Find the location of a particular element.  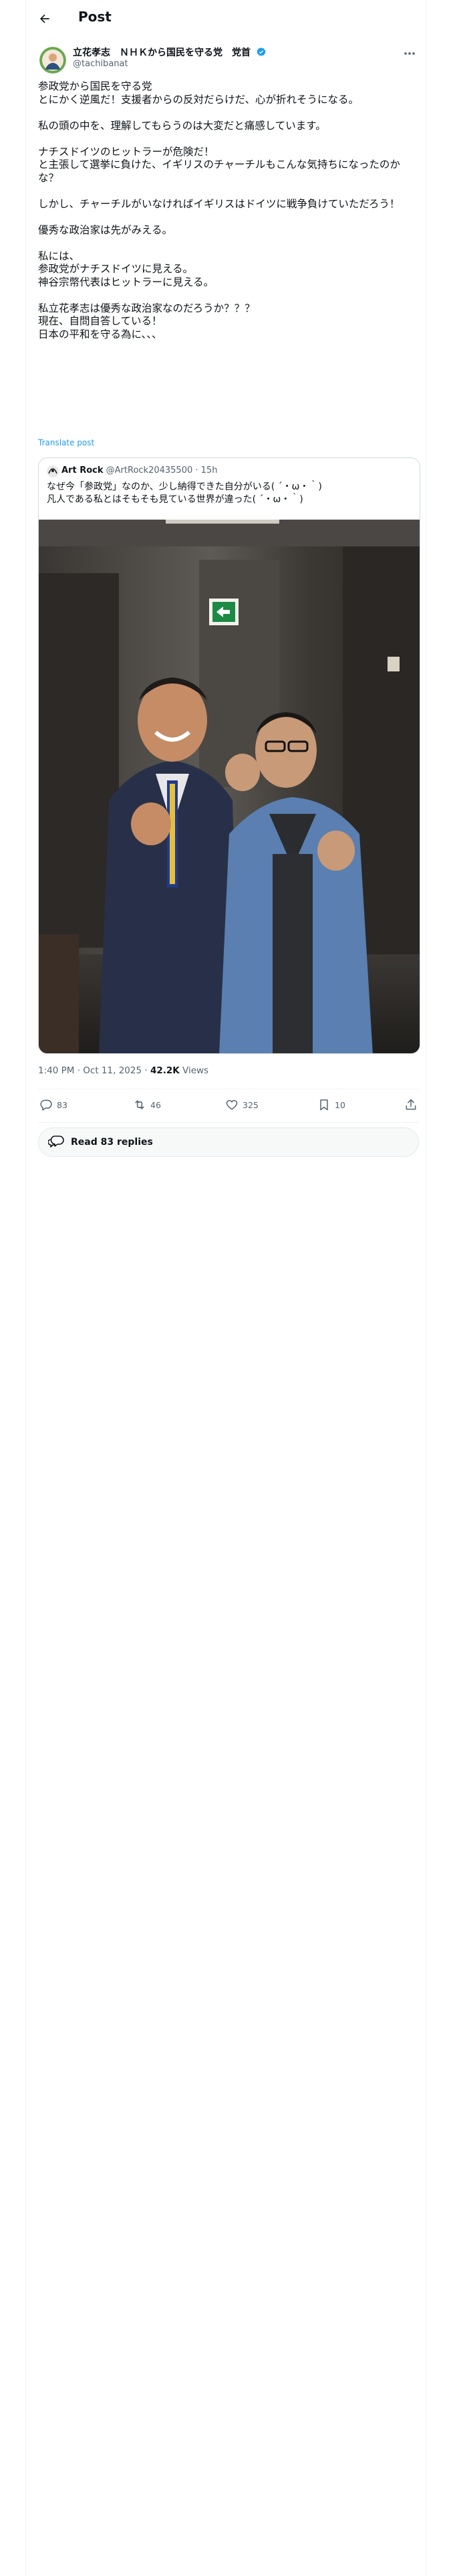

heart-icon is located at coordinates (232, 1104).